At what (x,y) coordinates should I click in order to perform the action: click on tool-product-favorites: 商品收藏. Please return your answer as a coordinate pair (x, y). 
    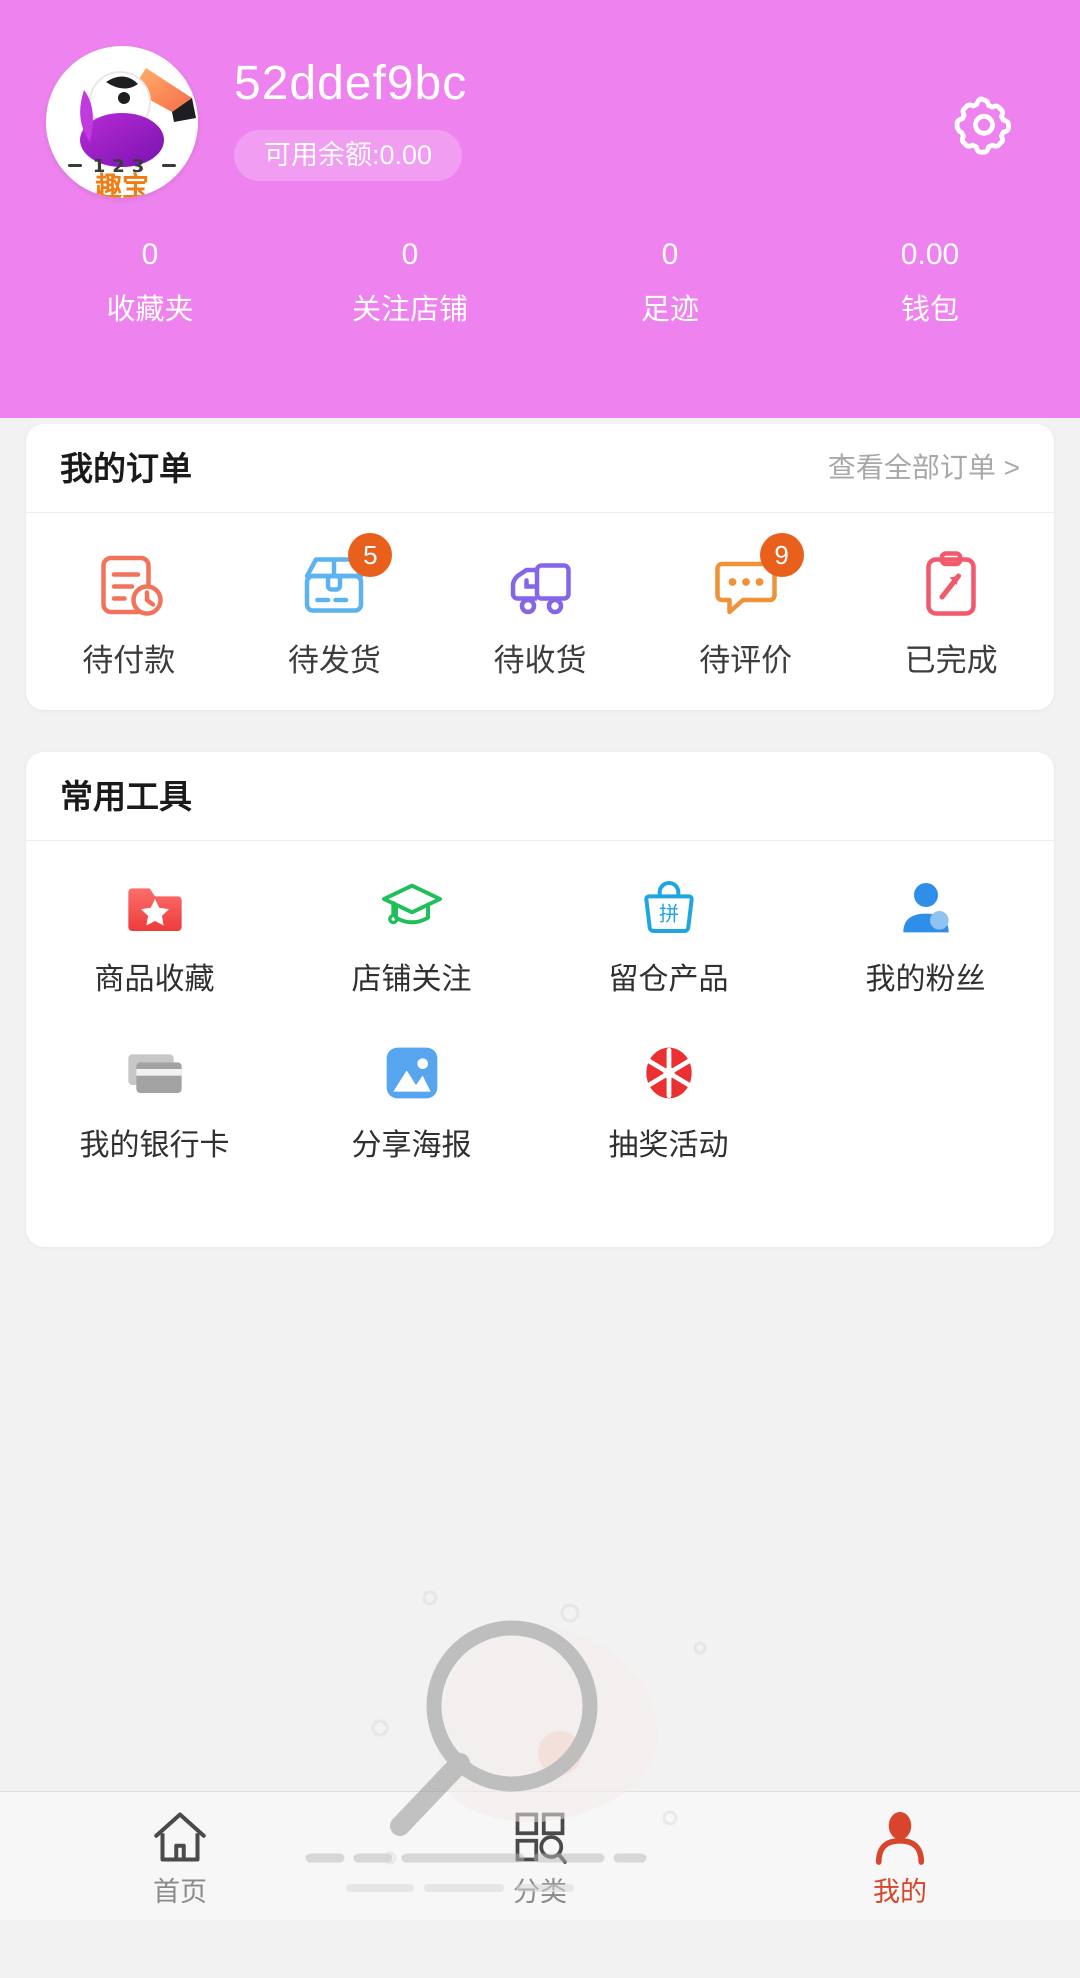
    Looking at the image, I should click on (154, 935).